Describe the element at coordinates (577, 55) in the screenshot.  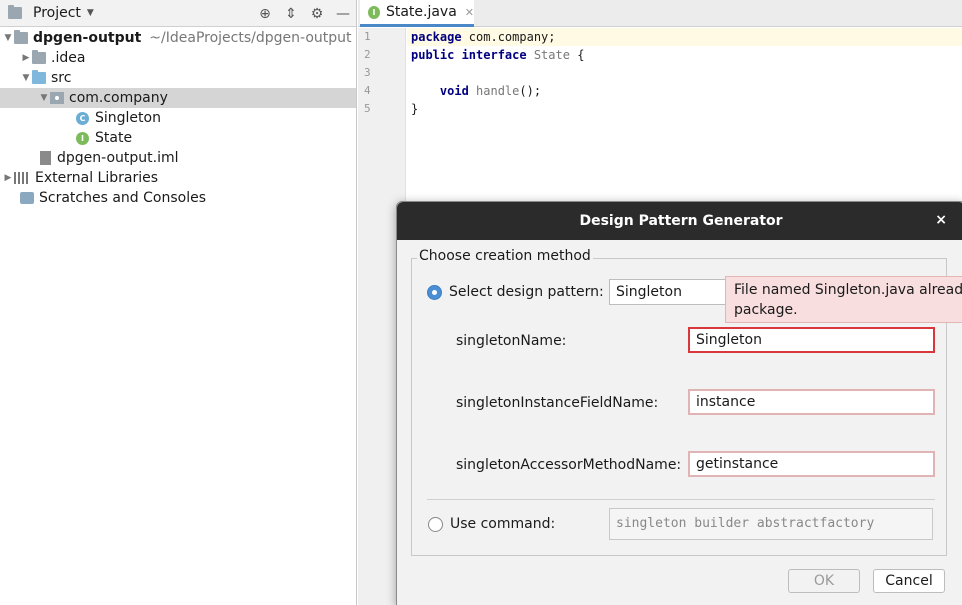
I see `code-text: {` at that location.